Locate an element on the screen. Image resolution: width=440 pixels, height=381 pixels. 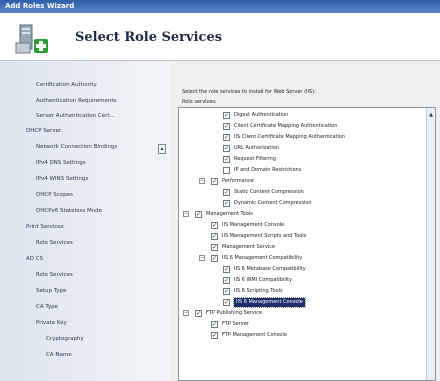
tree-row-label: IIS 6 Metabase Compatibility is located at coordinates (270, 269).